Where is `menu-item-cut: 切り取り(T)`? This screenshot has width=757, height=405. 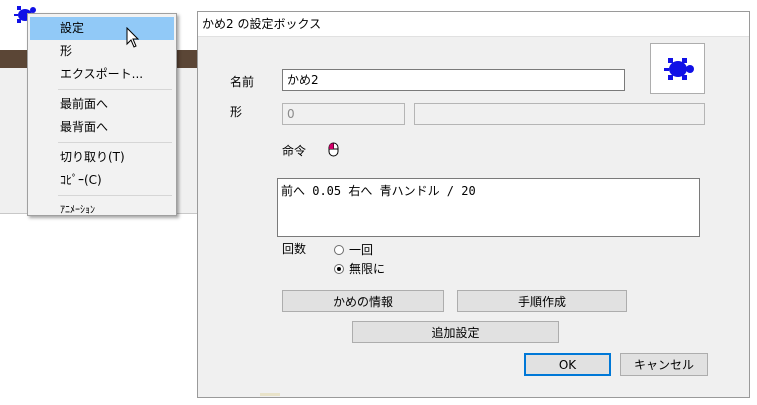 menu-item-cut: 切り取り(T) is located at coordinates (102, 157).